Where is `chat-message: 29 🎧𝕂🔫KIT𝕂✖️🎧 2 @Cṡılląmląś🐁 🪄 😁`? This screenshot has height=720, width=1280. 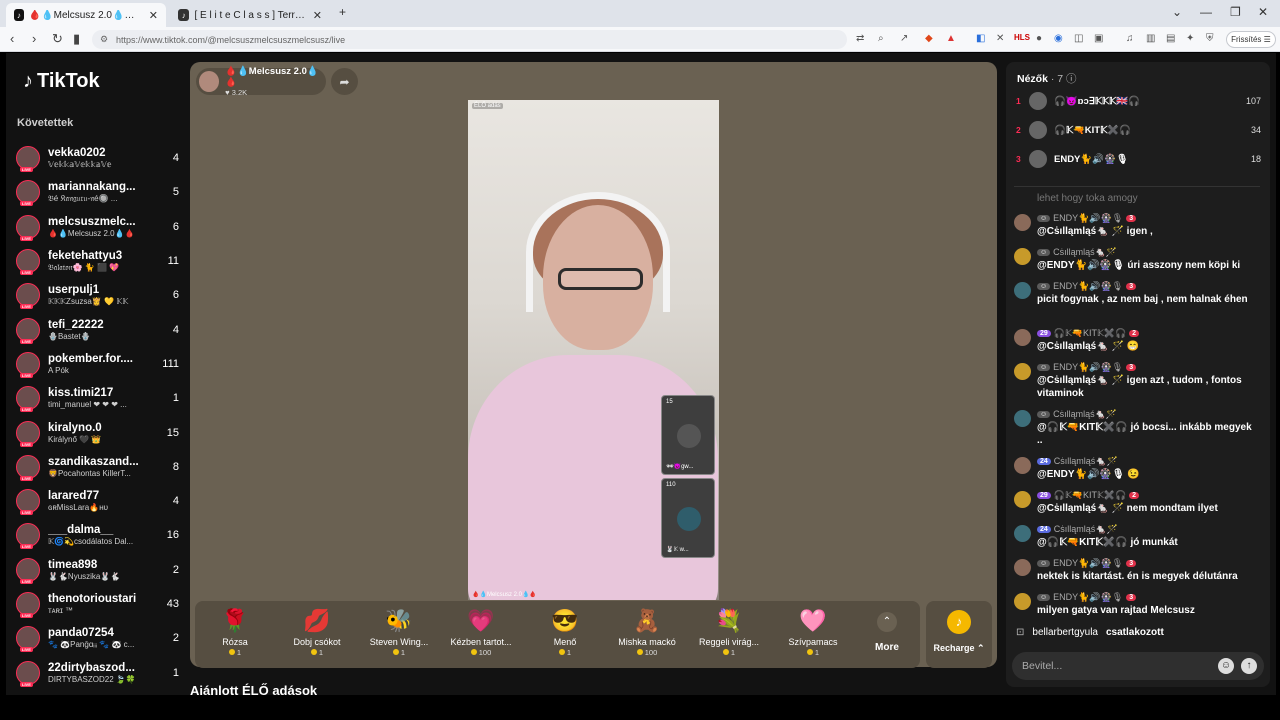
chat-message: 29 🎧𝕂🔫KIT𝕂✖️🎧 2 @Cṡılląmląś🐁 🪄 😁 is located at coordinates (1139, 340).